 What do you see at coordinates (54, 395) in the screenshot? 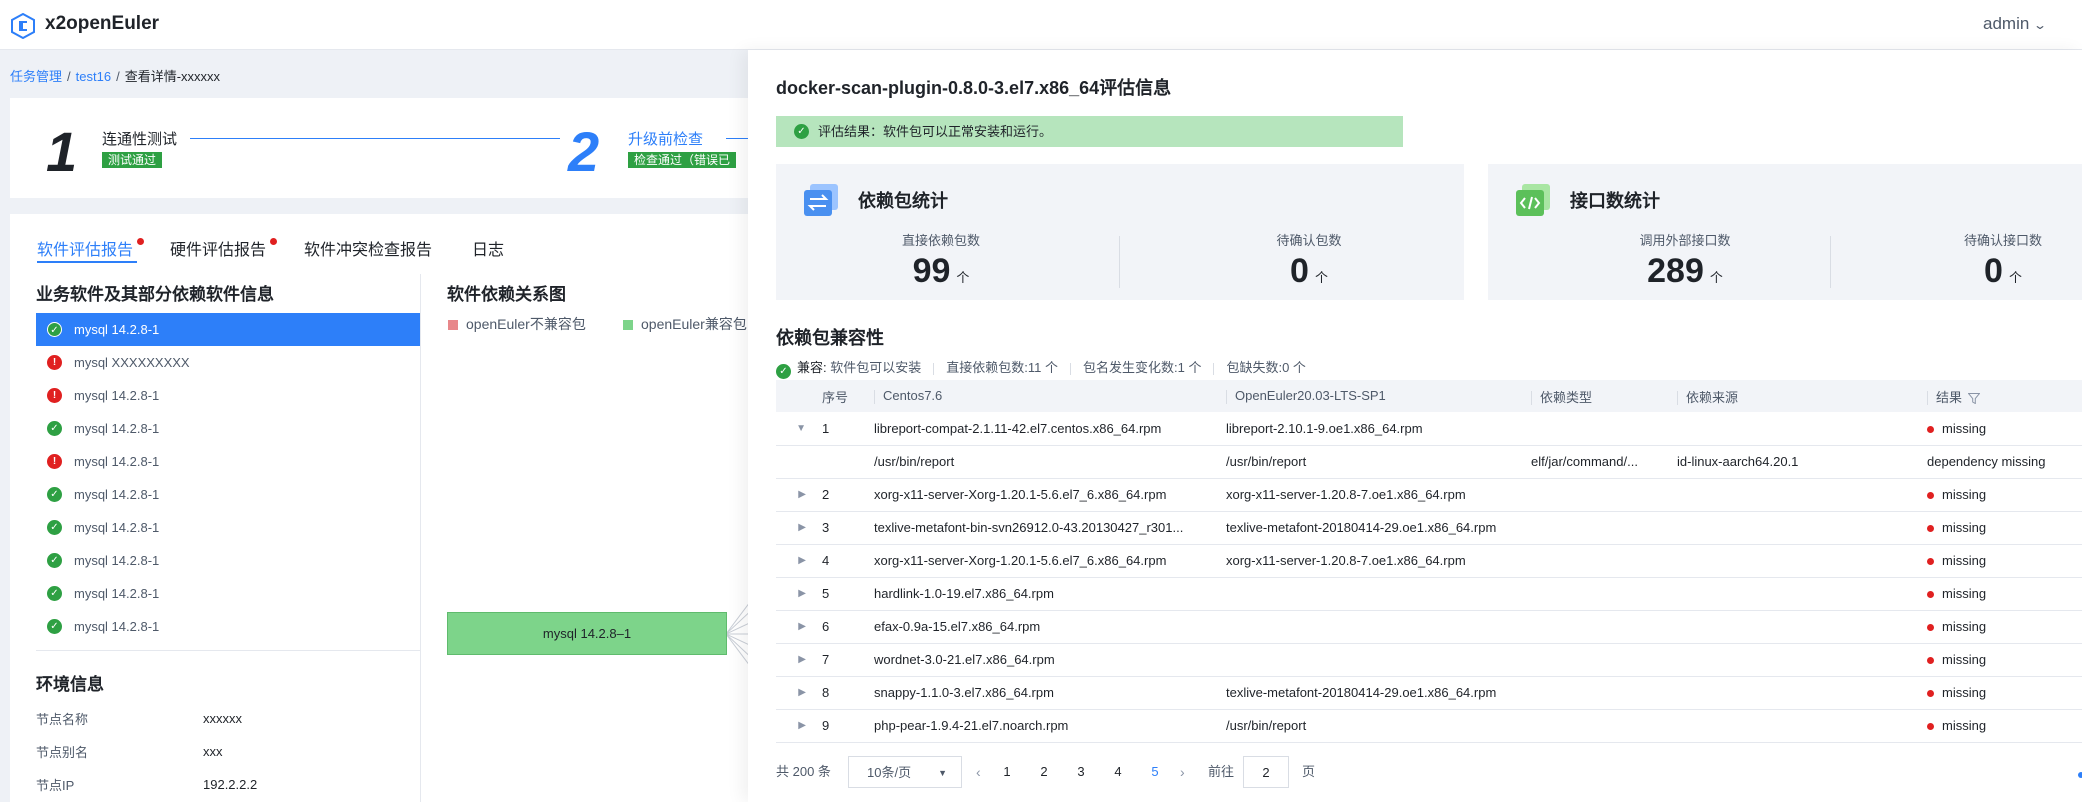
I see `error-circle-icon: !` at bounding box center [54, 395].